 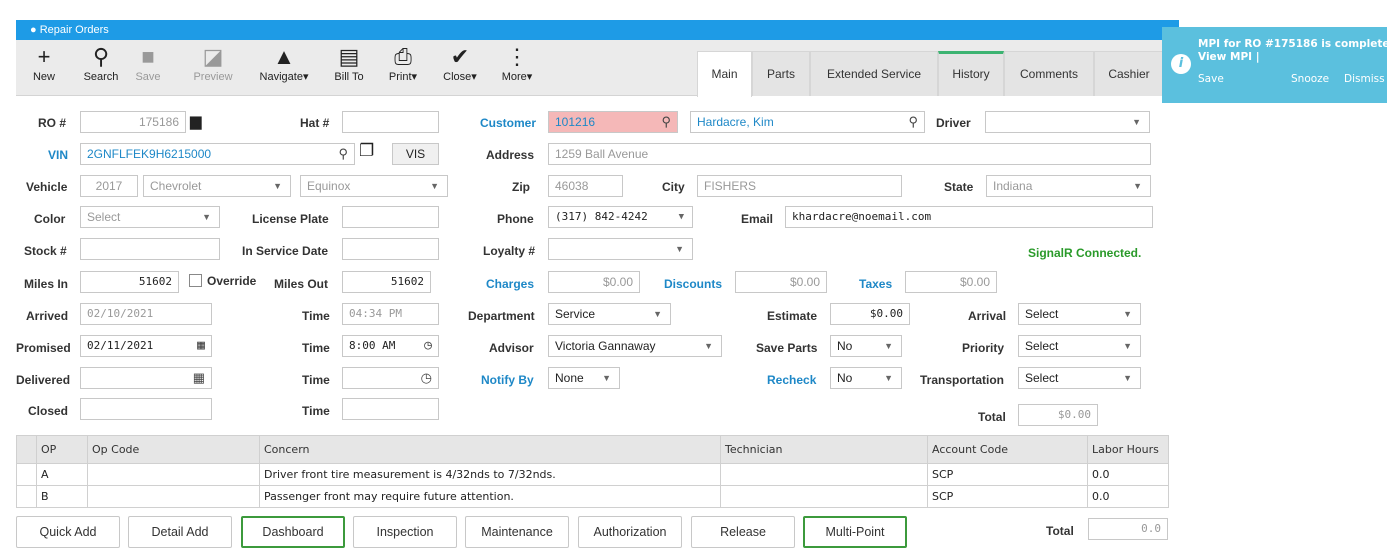 I want to click on address-field: 1259 Ball Avenue, so click(x=849, y=154).